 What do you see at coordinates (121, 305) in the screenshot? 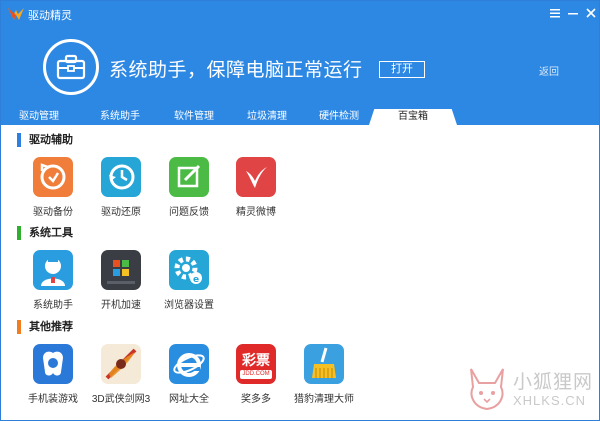
I see `app-label: 开机加速` at bounding box center [121, 305].